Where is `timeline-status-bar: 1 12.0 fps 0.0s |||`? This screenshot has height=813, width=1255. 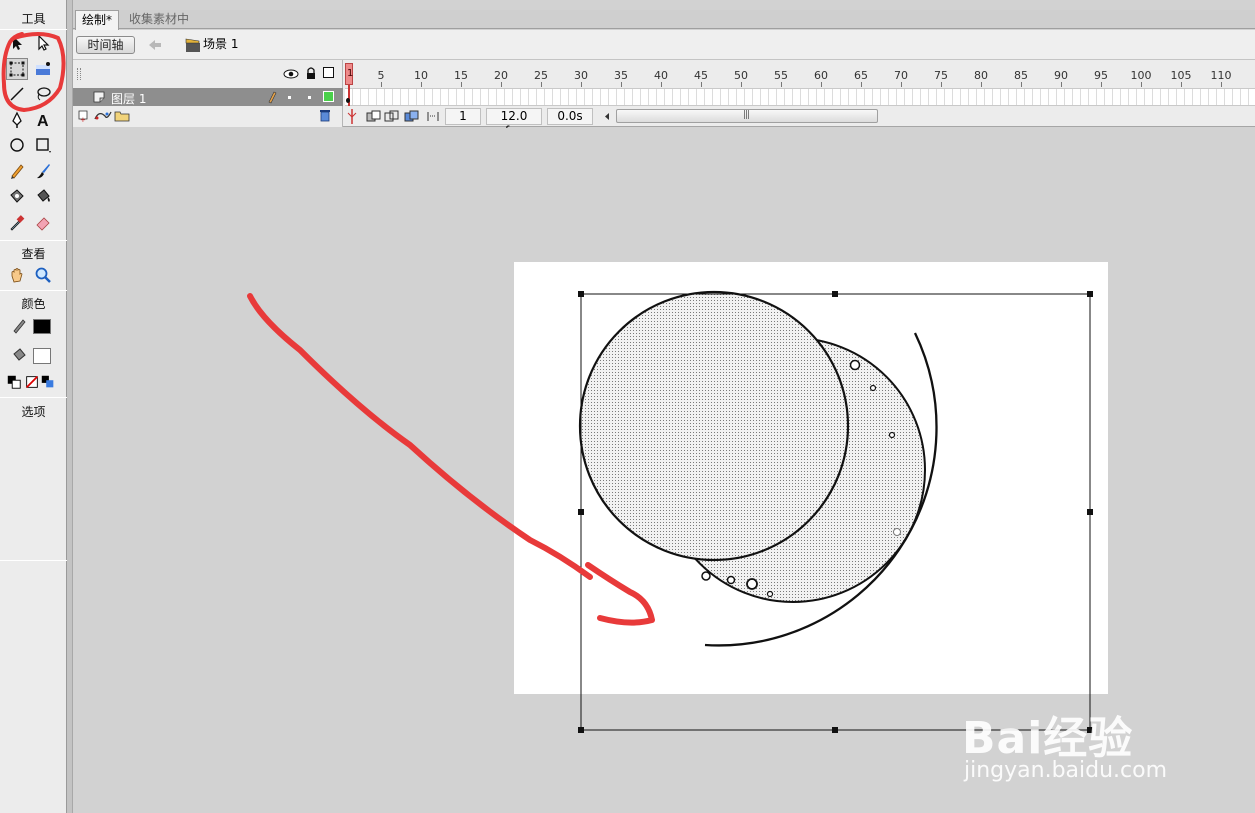 timeline-status-bar: 1 12.0 fps 0.0s ||| is located at coordinates (664, 122).